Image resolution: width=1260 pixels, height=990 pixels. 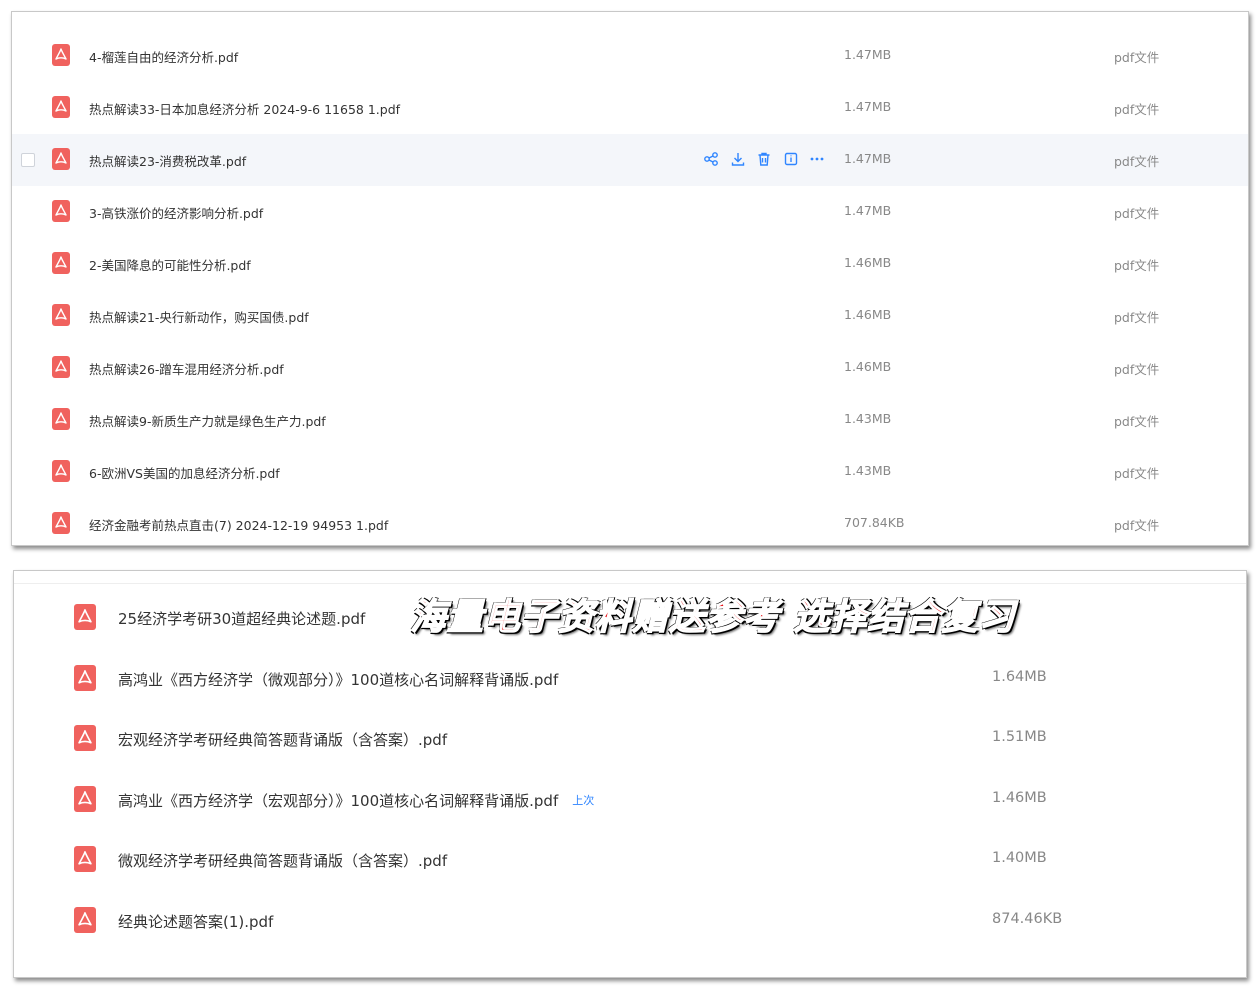 What do you see at coordinates (630, 264) in the screenshot?
I see `file-row: 2-美国降息的可能性分析.pdf 1.46MB pdf文件` at bounding box center [630, 264].